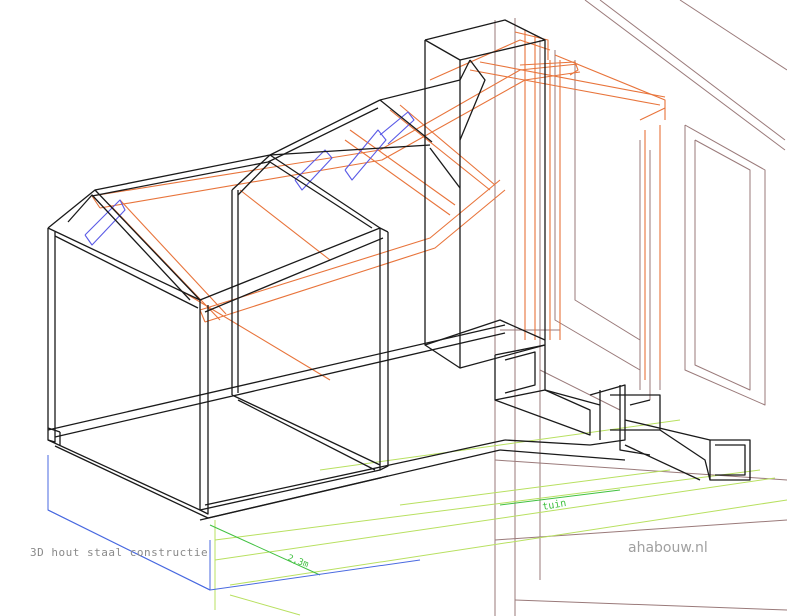 The width and height of the screenshot is (787, 616). I want to click on steel-posts, so click(249, 178).